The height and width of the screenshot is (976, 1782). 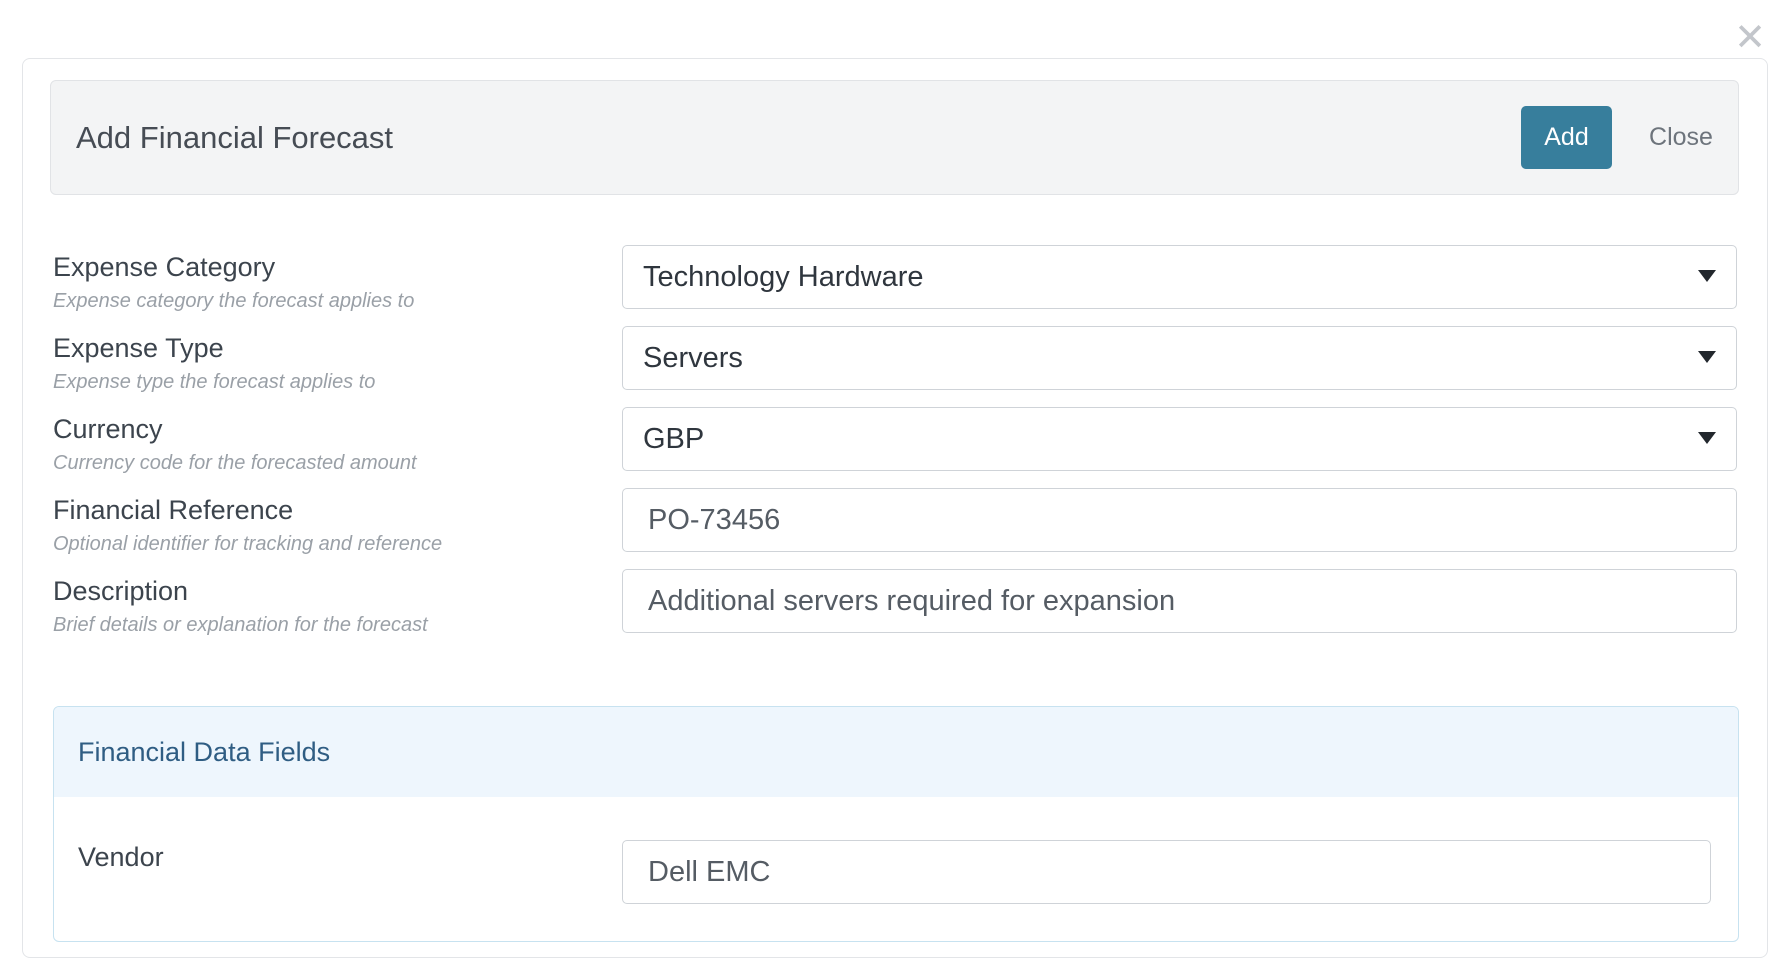 I want to click on add-button: Add, so click(x=1566, y=137).